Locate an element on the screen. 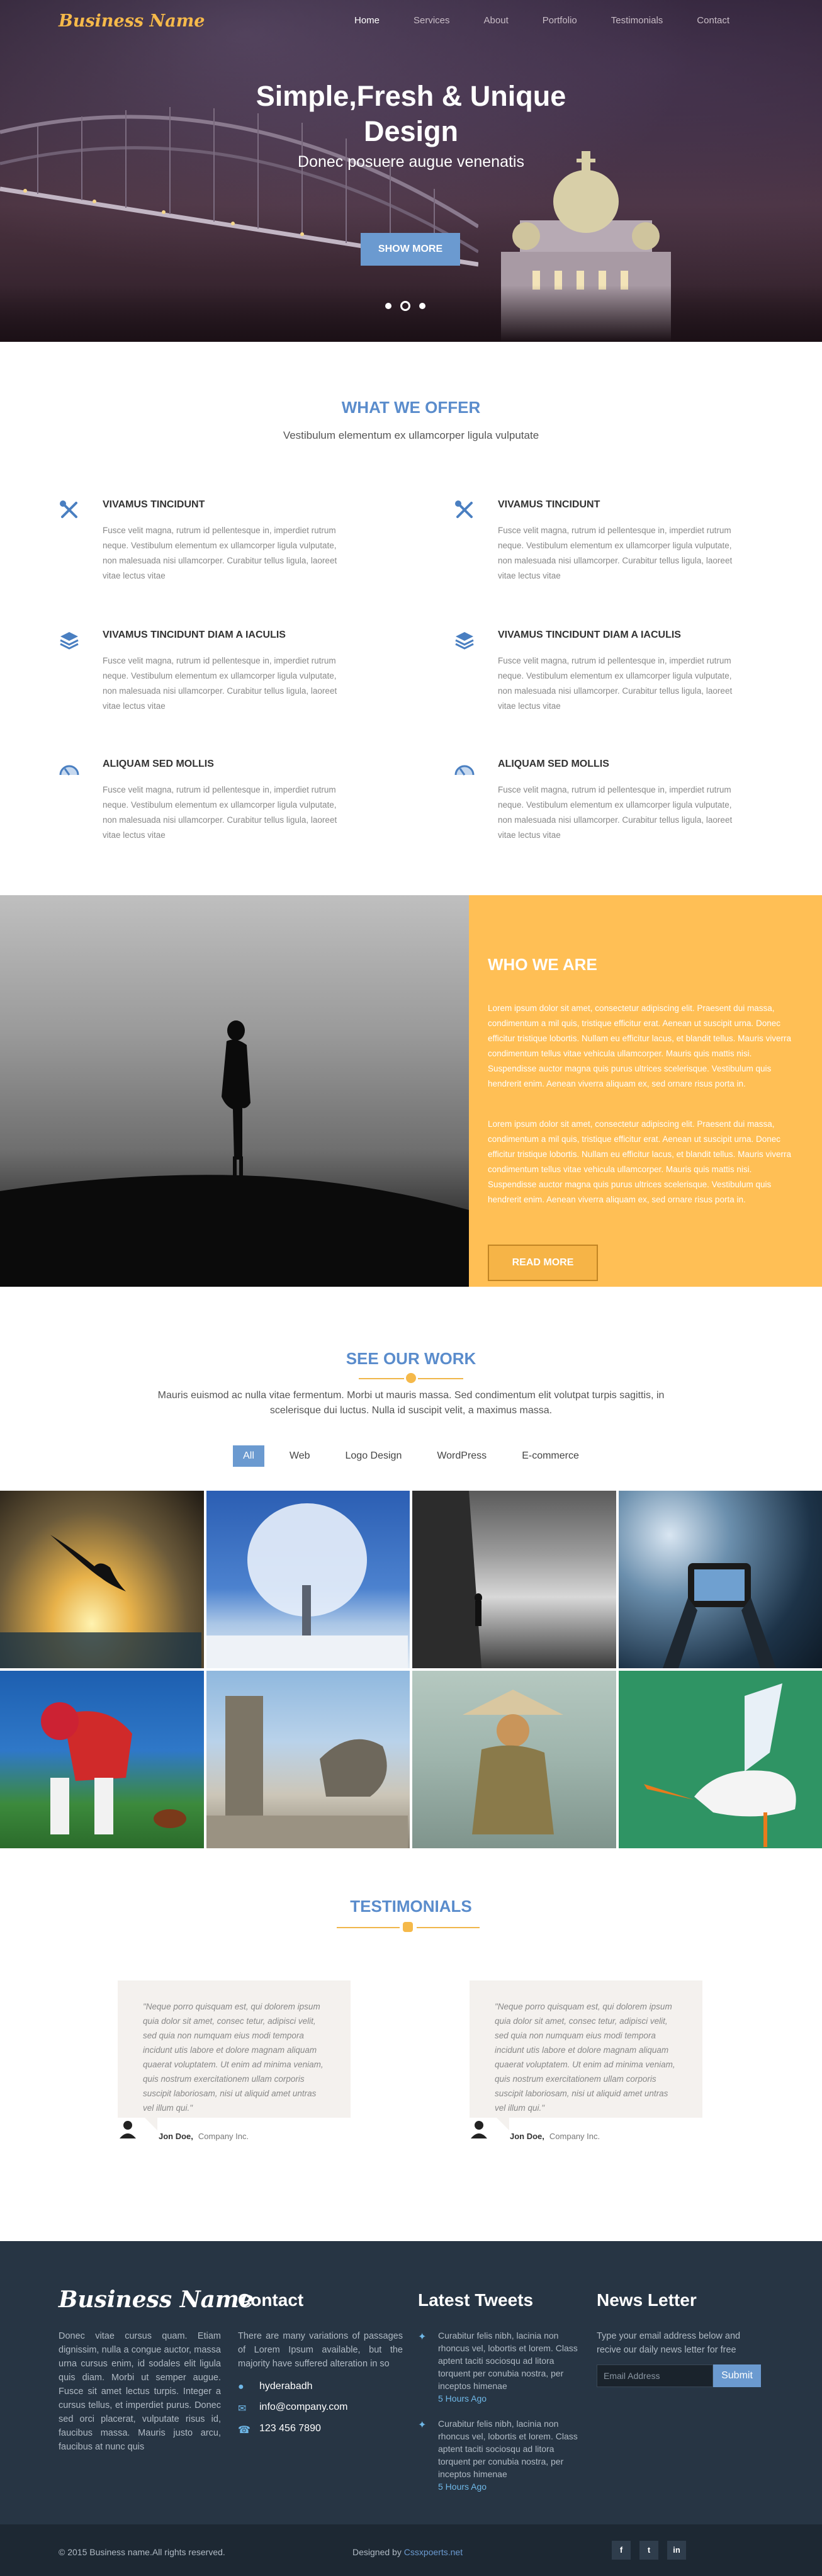 The image size is (822, 2576). nav-portfolio: Portfolio is located at coordinates (560, 20).